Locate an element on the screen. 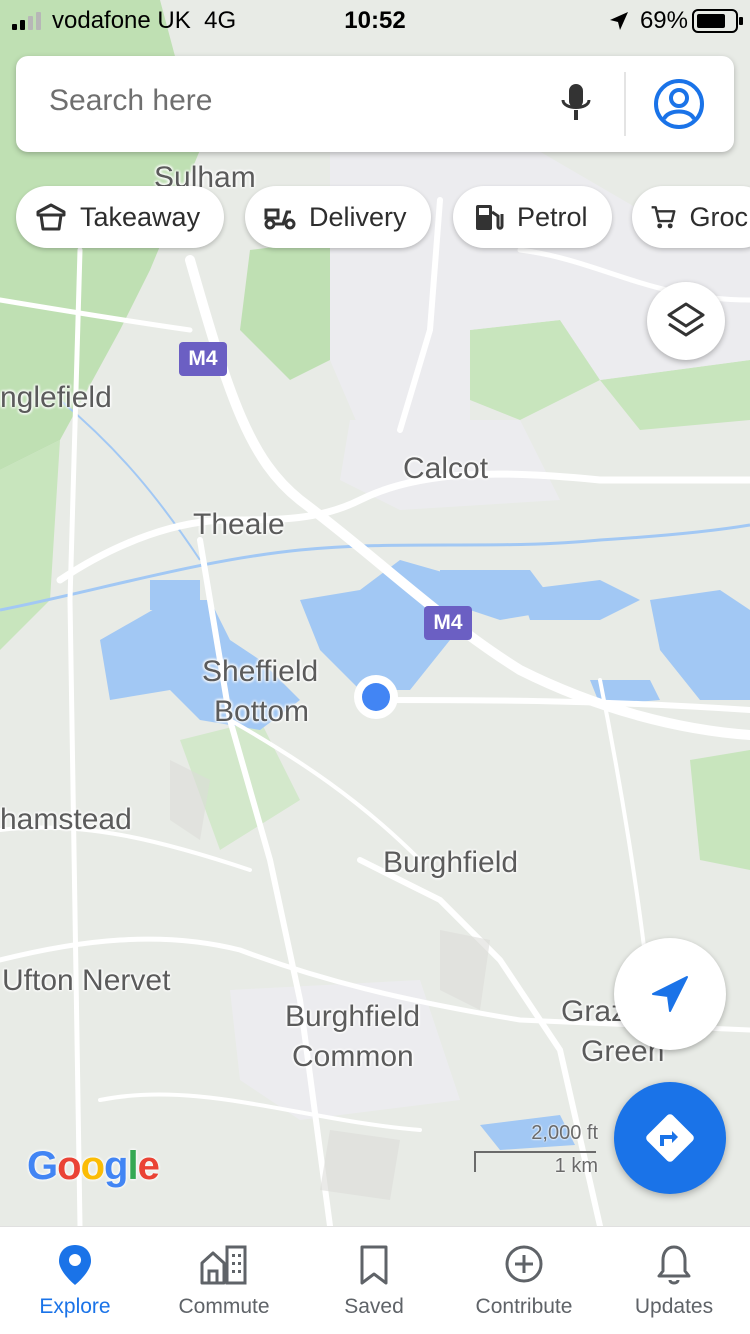  chip-label: Groc is located at coordinates (718, 216).